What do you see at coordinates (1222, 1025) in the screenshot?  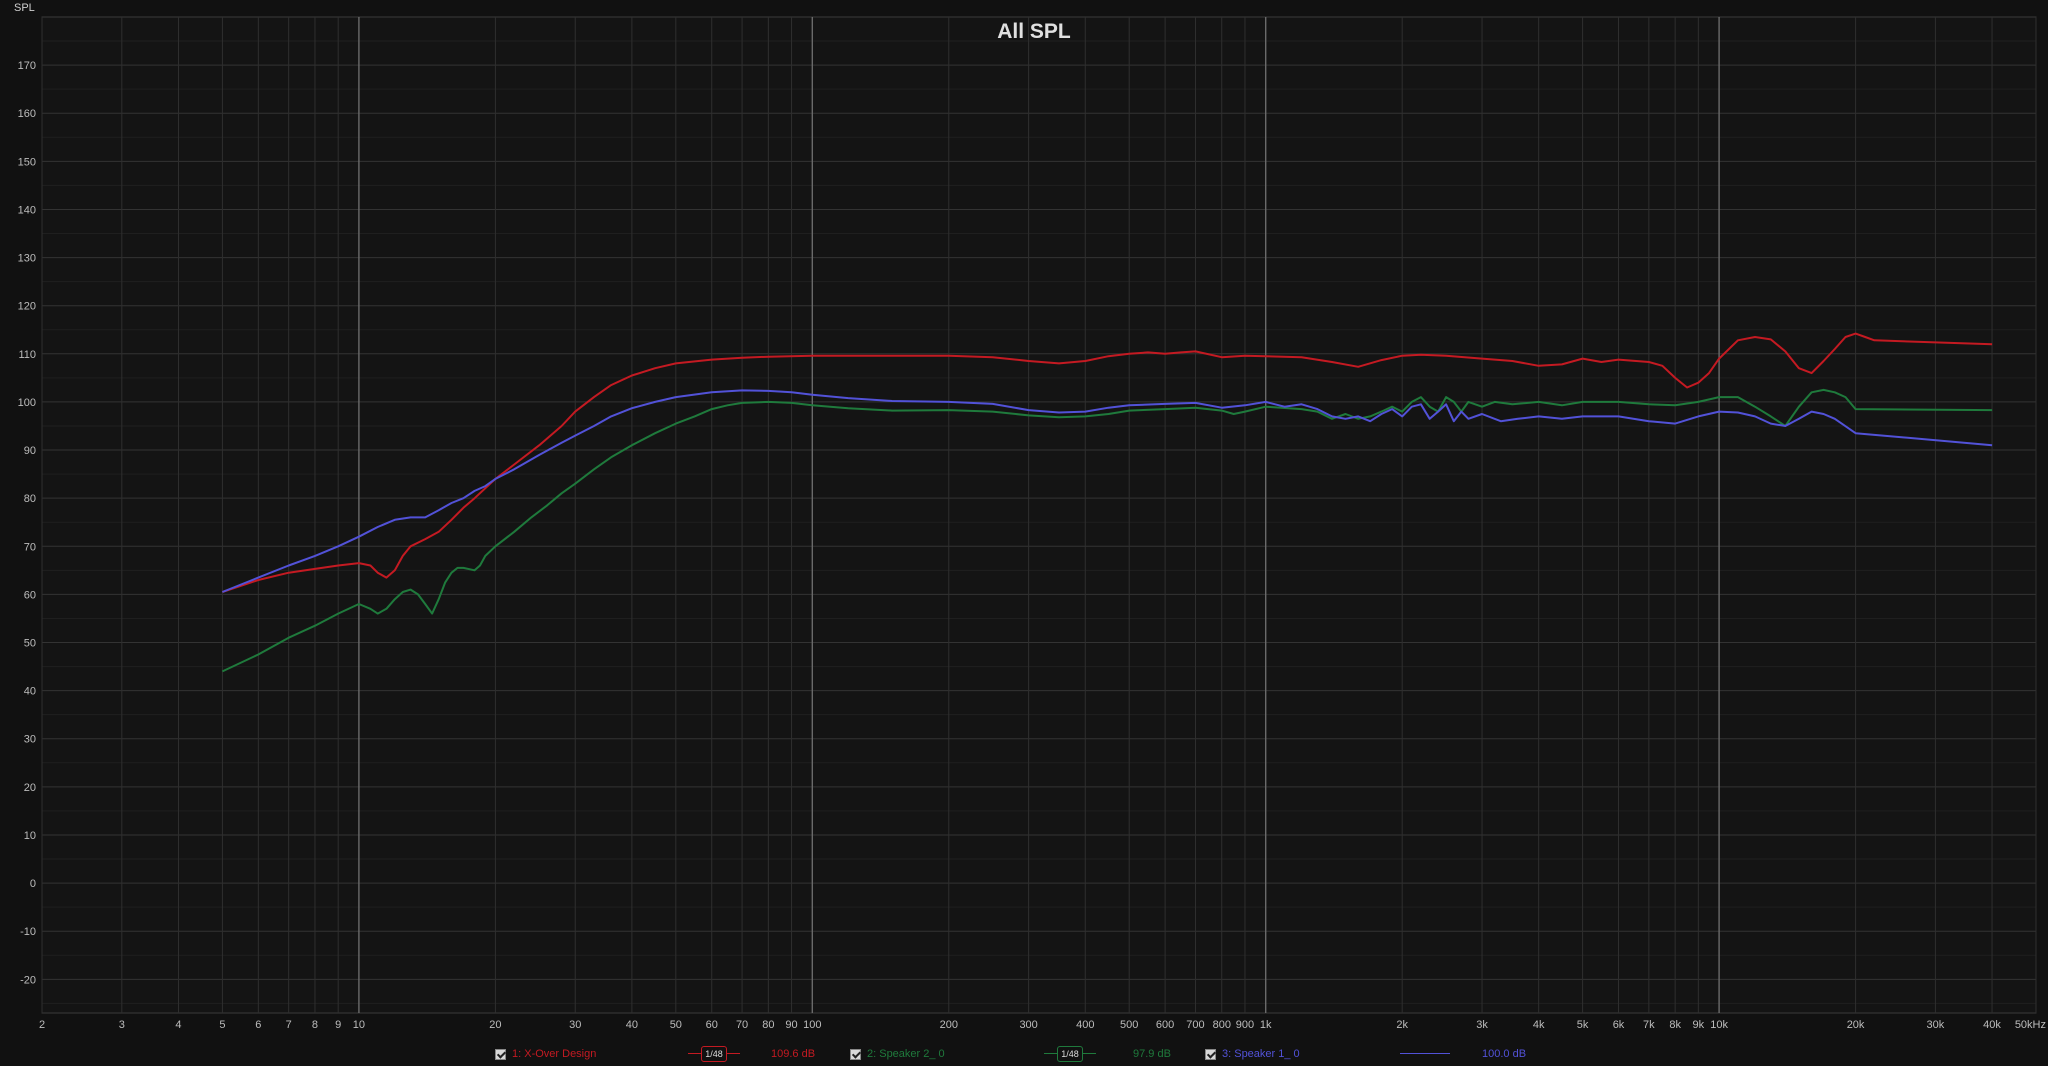 I see `x-tick-label: 800` at bounding box center [1222, 1025].